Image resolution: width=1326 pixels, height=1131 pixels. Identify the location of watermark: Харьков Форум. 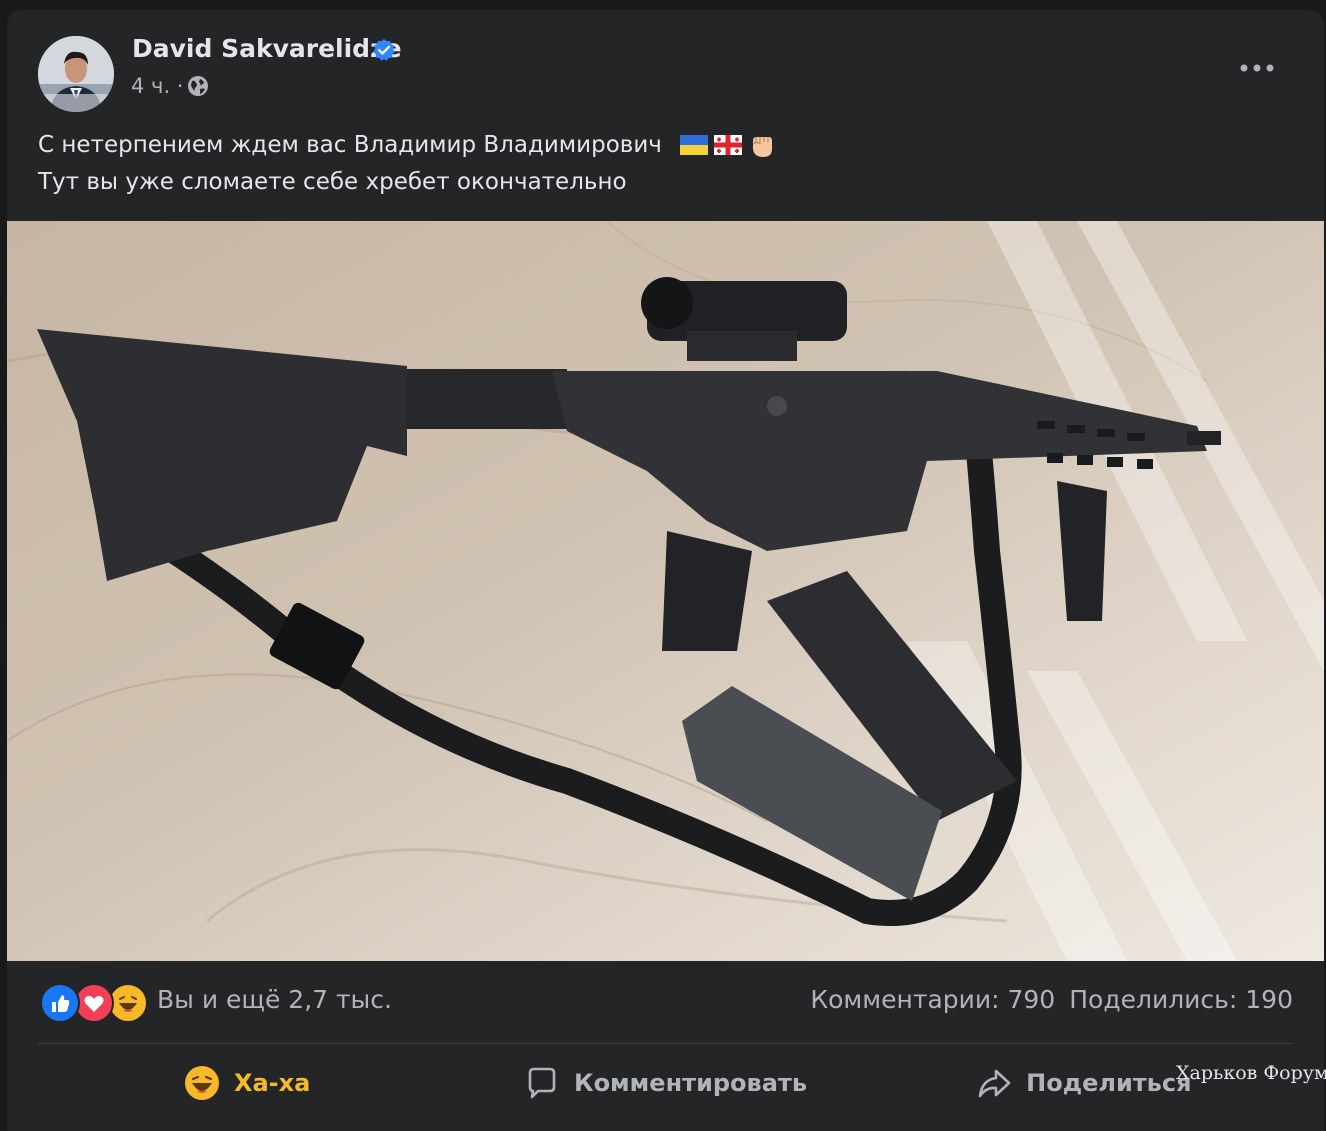
(1251, 1073).